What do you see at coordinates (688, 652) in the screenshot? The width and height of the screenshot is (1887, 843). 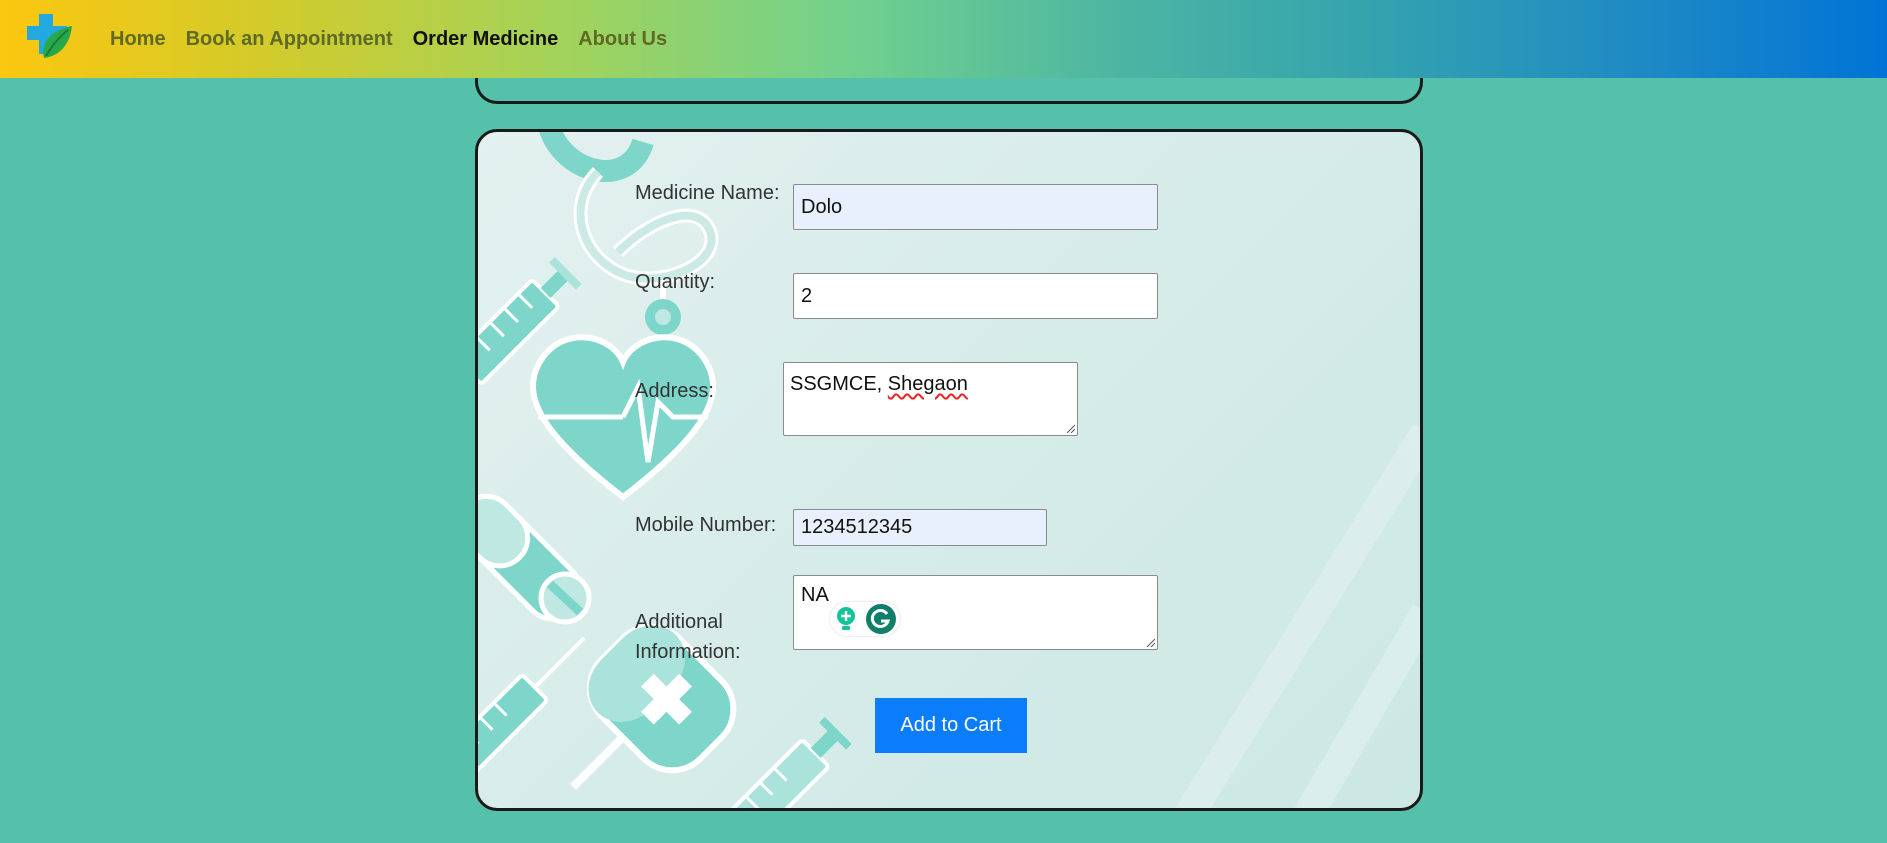 I see `additional-info-label-line2: Information:` at bounding box center [688, 652].